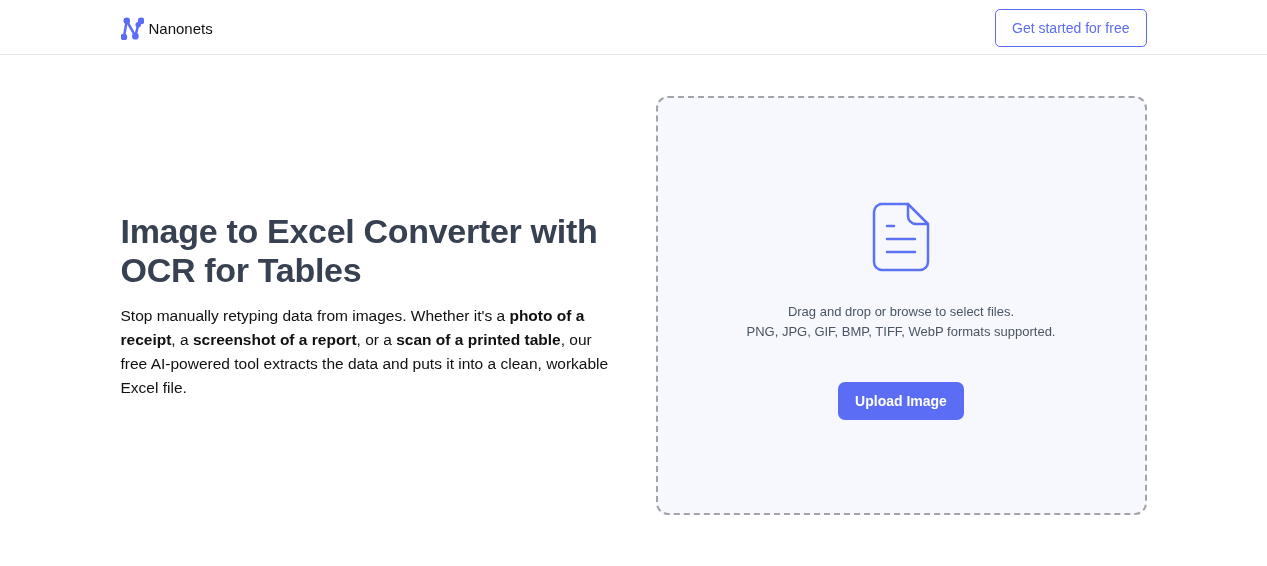 This screenshot has height=566, width=1267. I want to click on description-text: Stop manually retyping data from images. Whether it's a photo of a receipt, a screenshot of a report, or a scan of a printed table, our free AI-powered tool extracts the data and puts it into a clean, workable Excel file., so click(365, 351).